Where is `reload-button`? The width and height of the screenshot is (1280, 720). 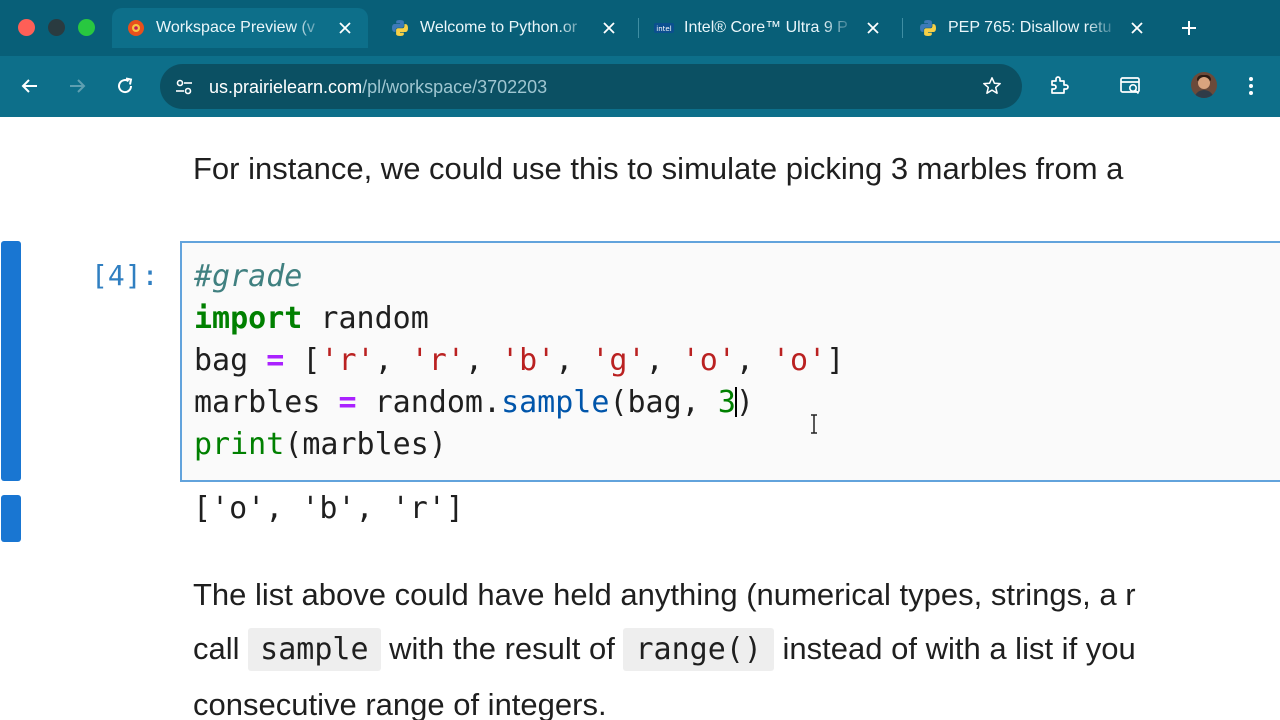
reload-button is located at coordinates (125, 86).